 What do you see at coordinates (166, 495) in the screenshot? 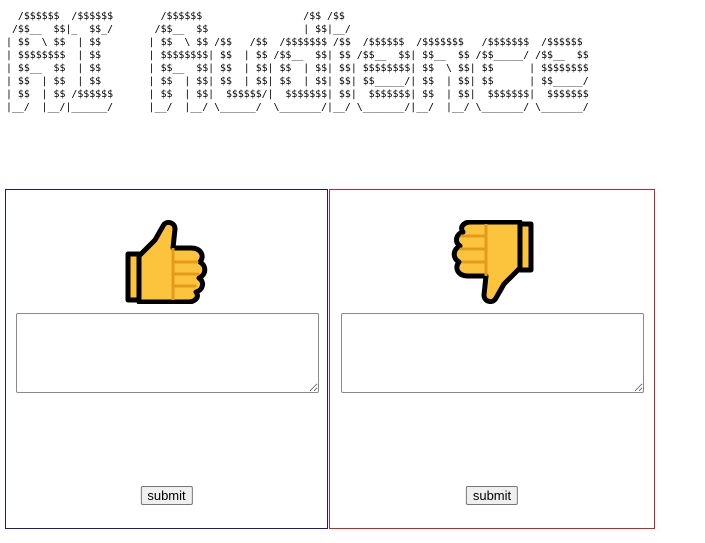
I see `like-submit-button: submit` at bounding box center [166, 495].